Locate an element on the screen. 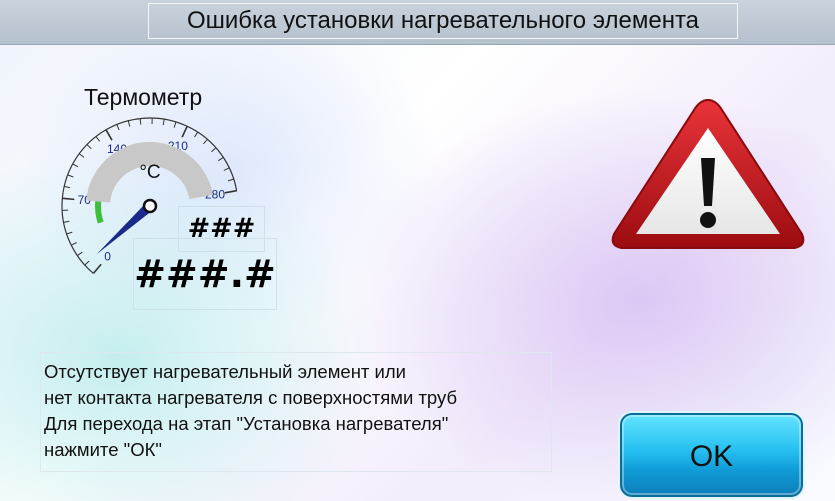  thermometer-label: Термометр is located at coordinates (143, 97).